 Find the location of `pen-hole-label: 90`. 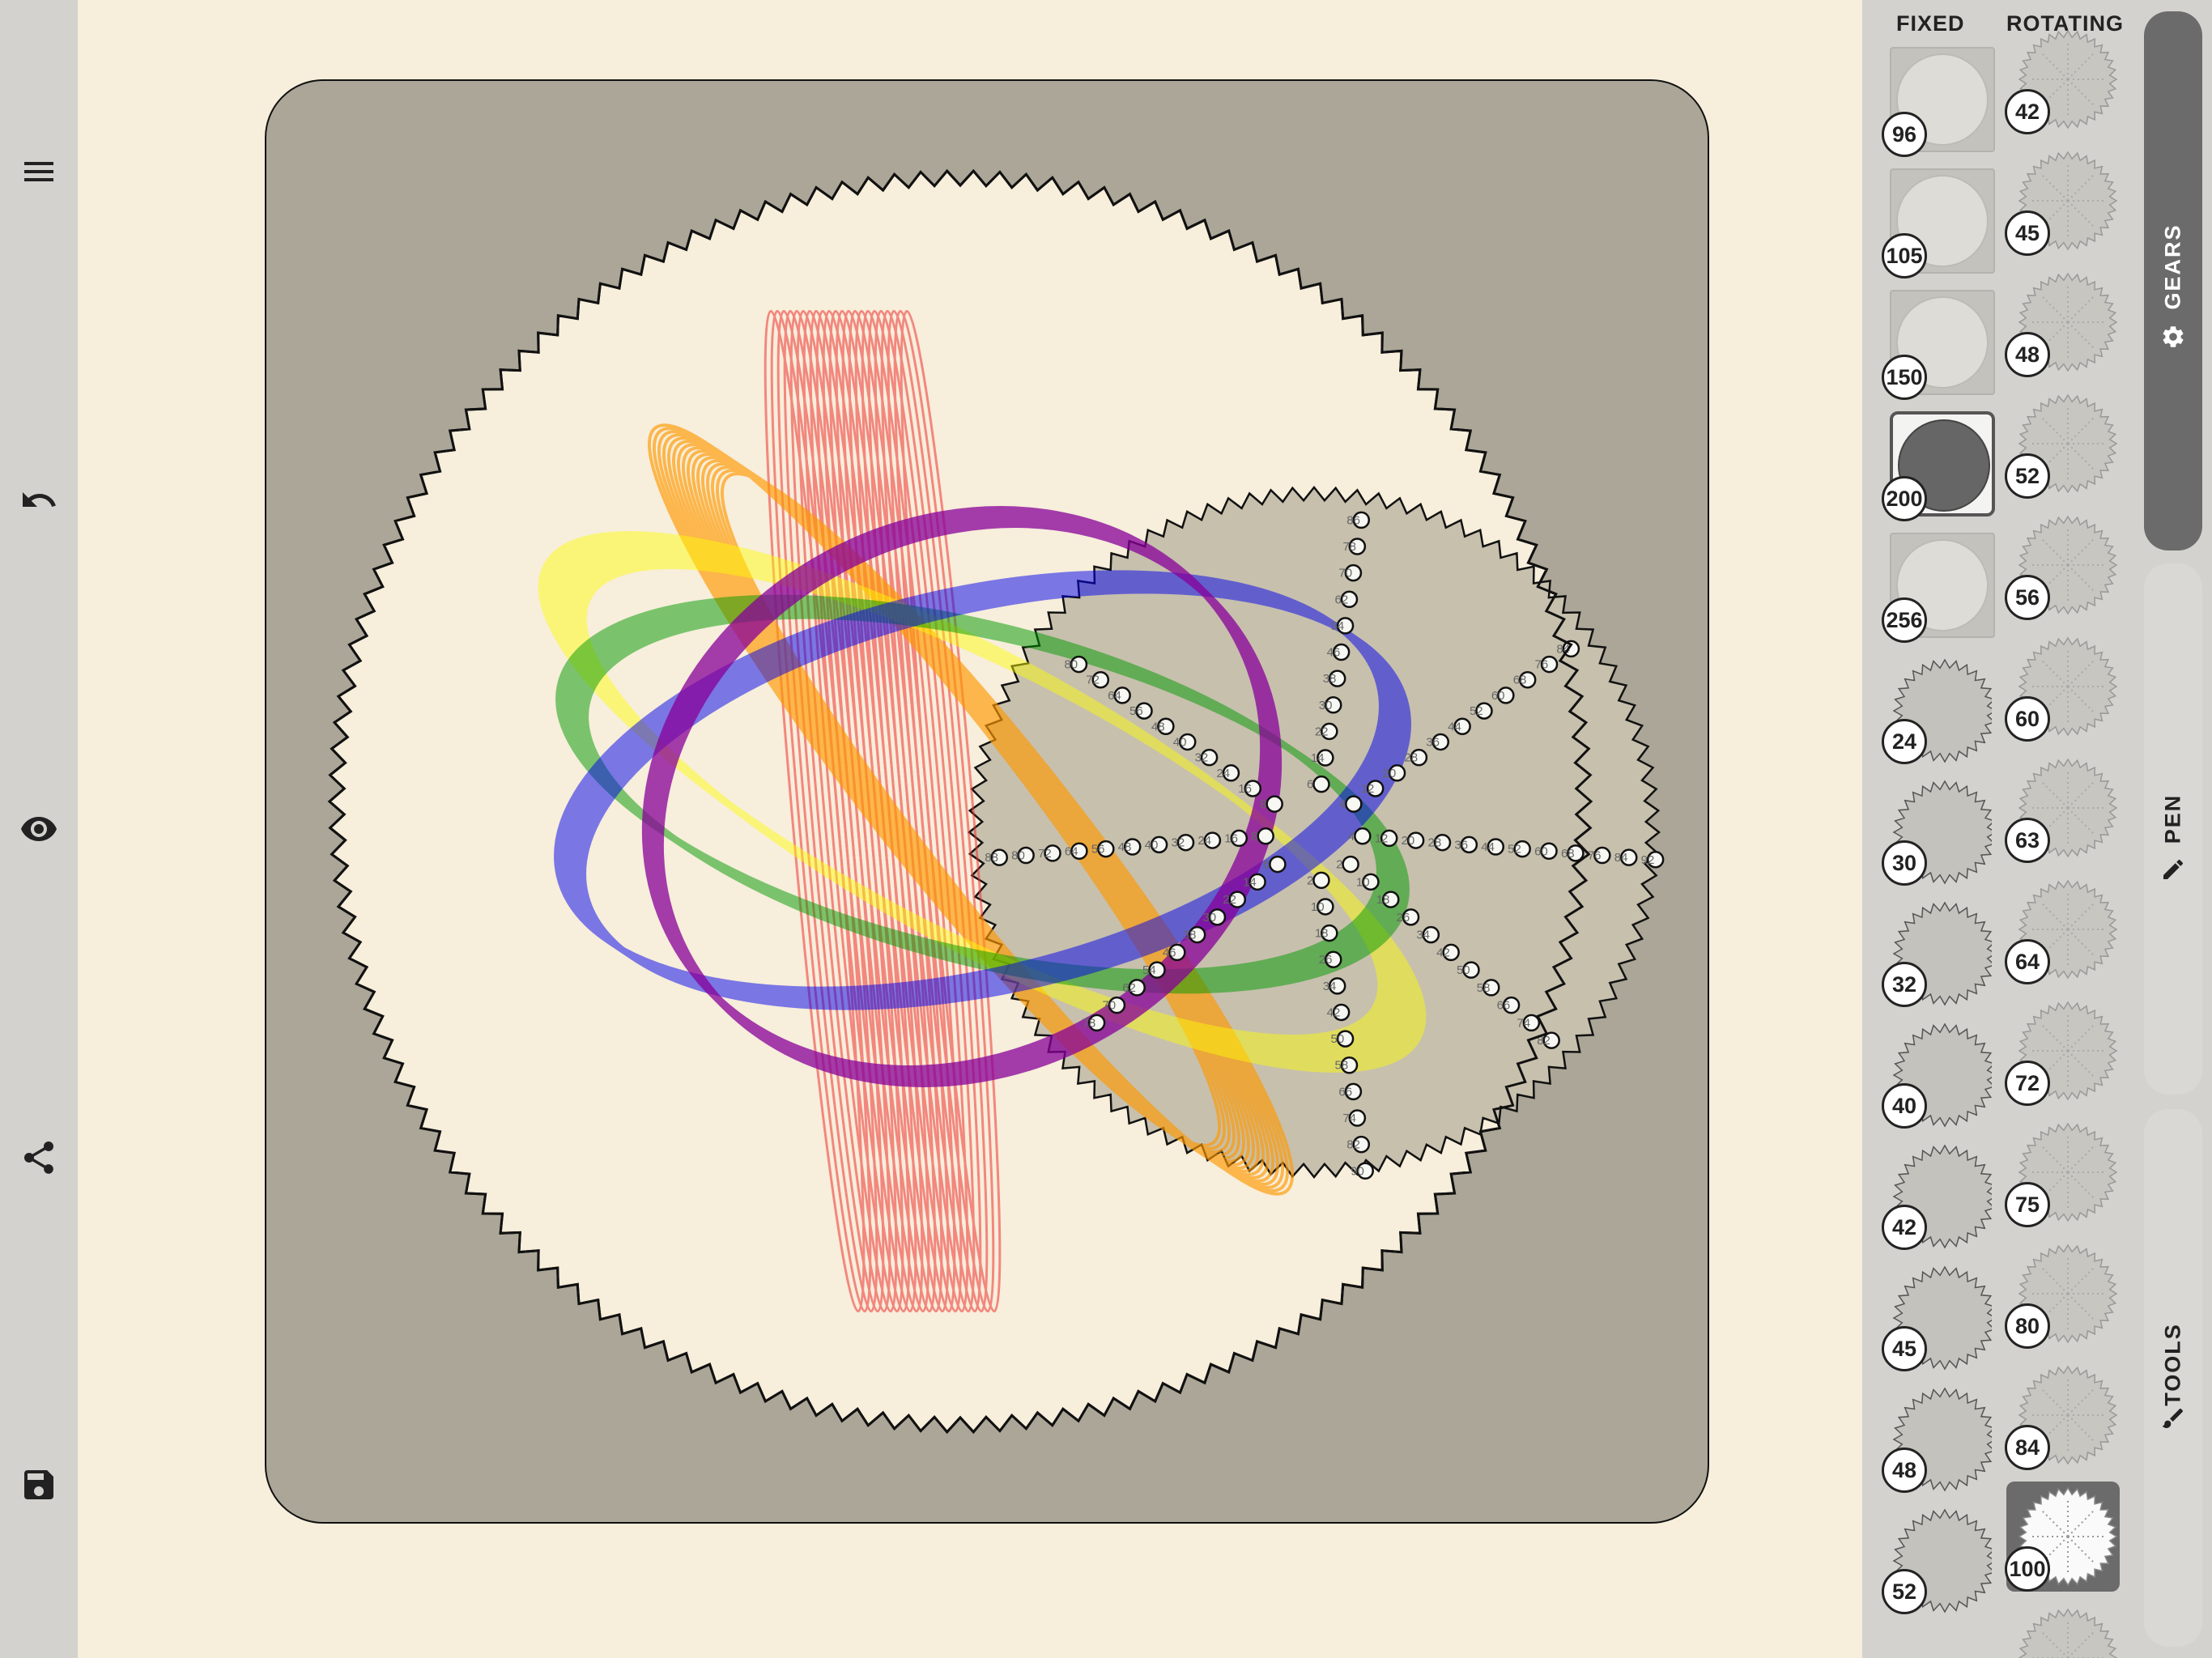

pen-hole-label: 90 is located at coordinates (1357, 1171).